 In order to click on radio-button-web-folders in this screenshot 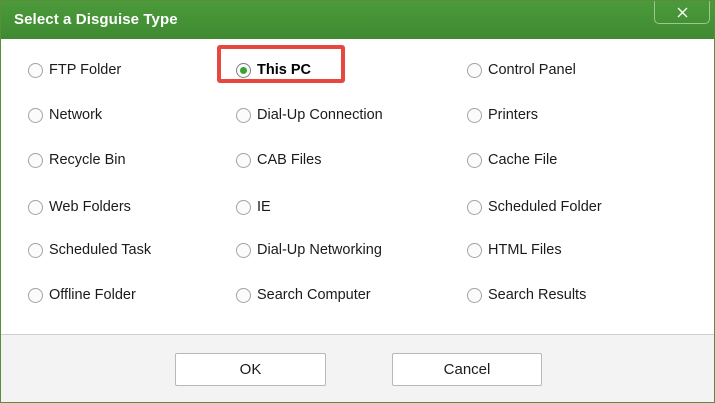, I will do `click(35, 207)`.